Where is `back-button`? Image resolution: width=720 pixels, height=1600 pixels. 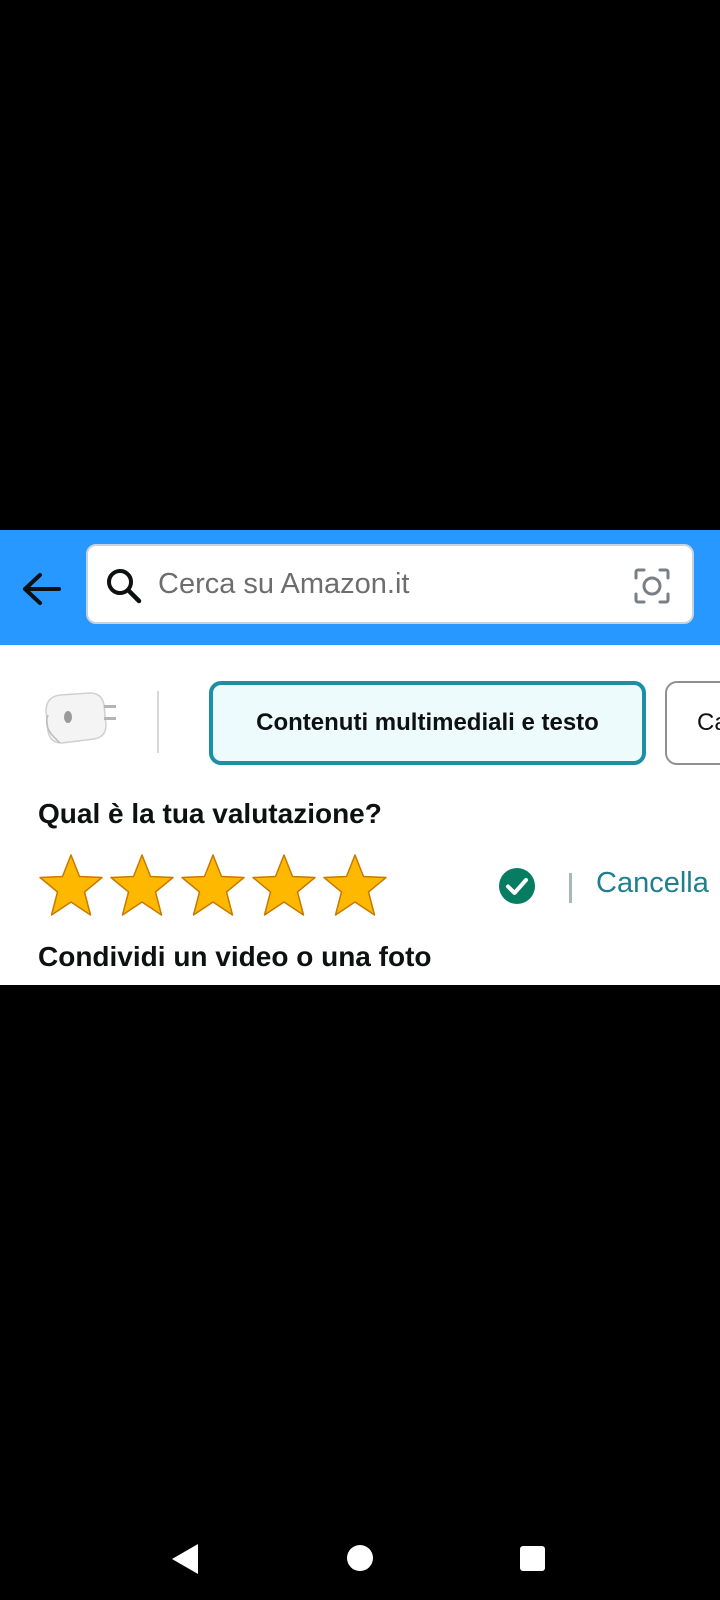
back-button is located at coordinates (42, 589).